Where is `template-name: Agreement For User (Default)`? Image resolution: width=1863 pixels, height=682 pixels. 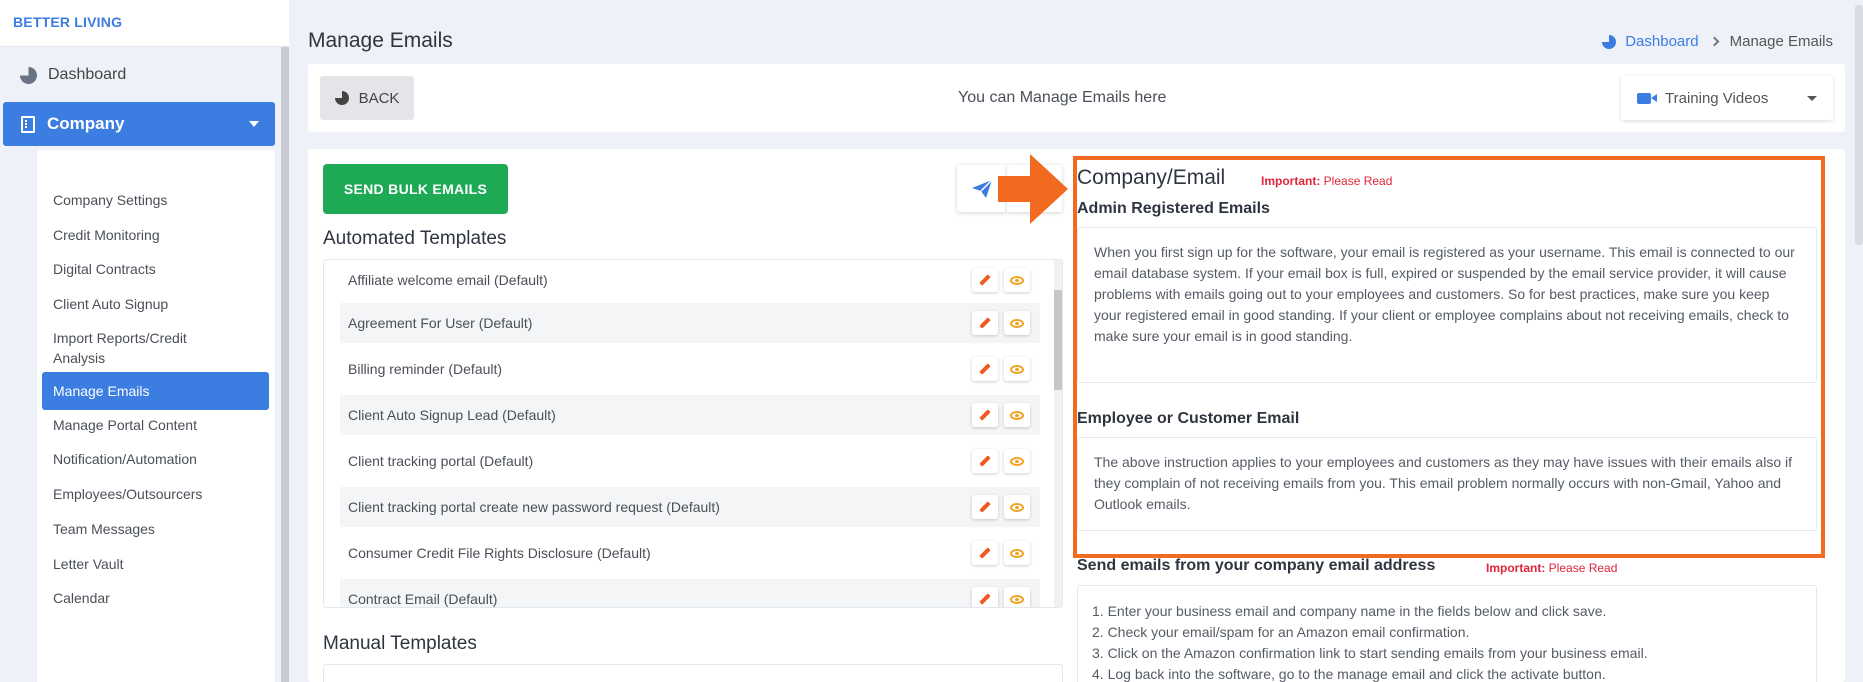 template-name: Agreement For User (Default) is located at coordinates (440, 323).